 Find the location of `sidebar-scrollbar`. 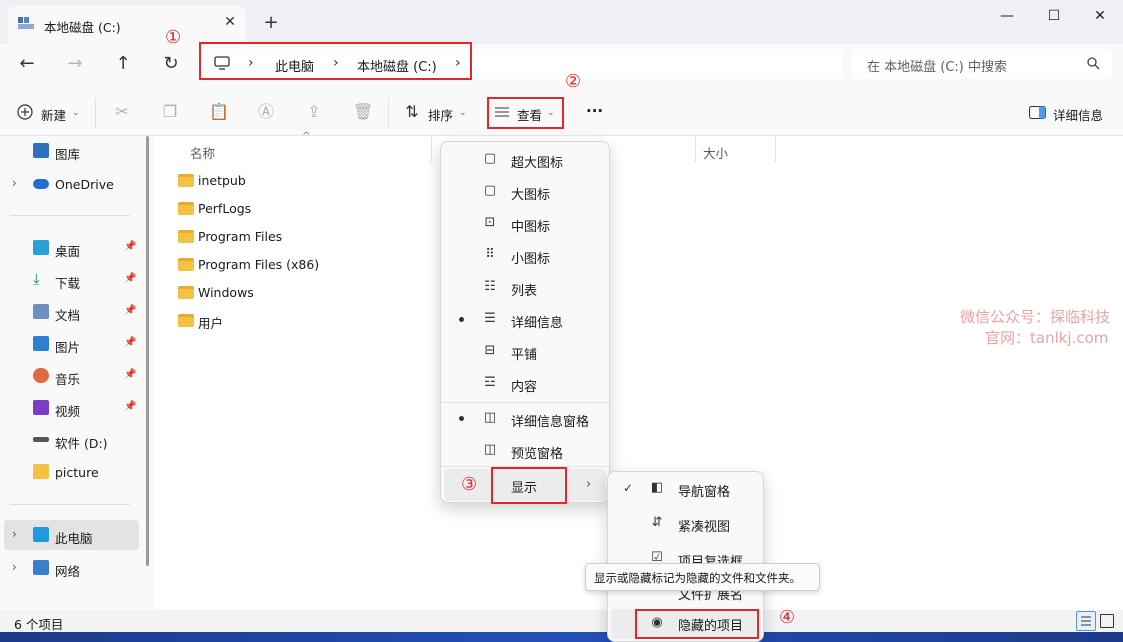

sidebar-scrollbar is located at coordinates (147, 351).